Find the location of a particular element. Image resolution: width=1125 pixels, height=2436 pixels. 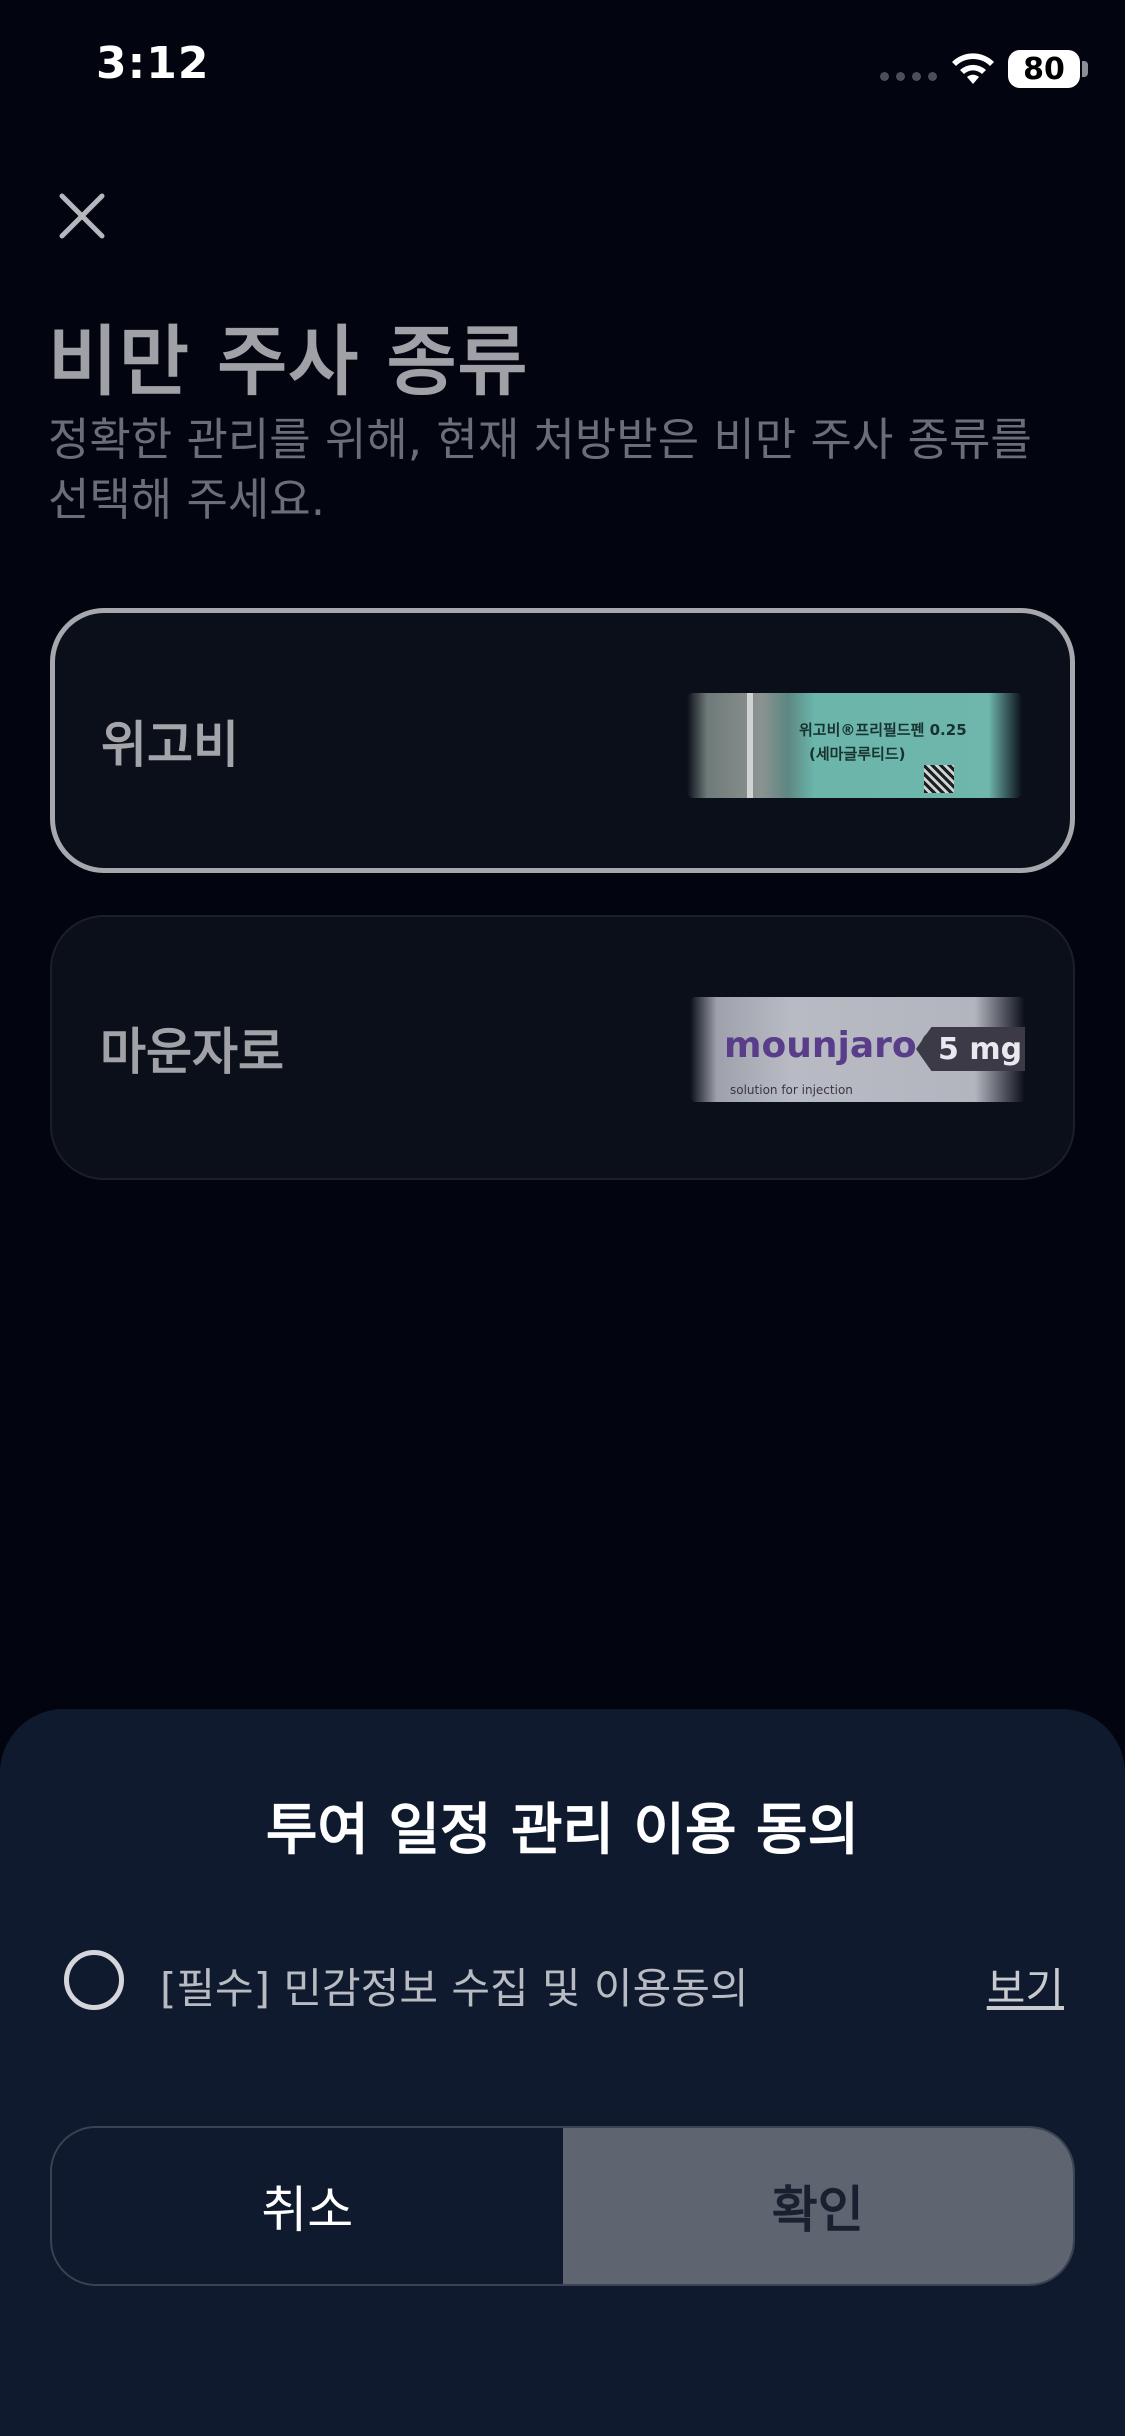

confirm-button: 확인 is located at coordinates (817, 2206).